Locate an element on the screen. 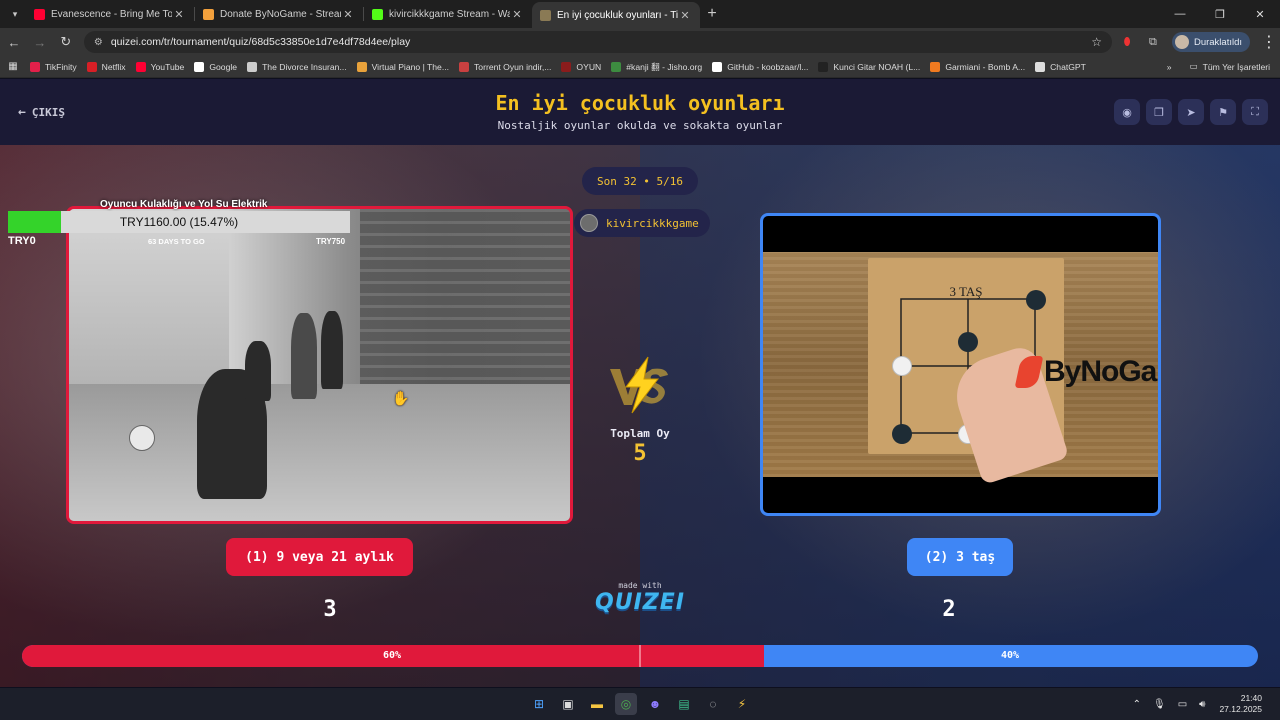 Image resolution: width=1280 pixels, height=720 pixels. network-icon: ▭ is located at coordinates (1182, 704).